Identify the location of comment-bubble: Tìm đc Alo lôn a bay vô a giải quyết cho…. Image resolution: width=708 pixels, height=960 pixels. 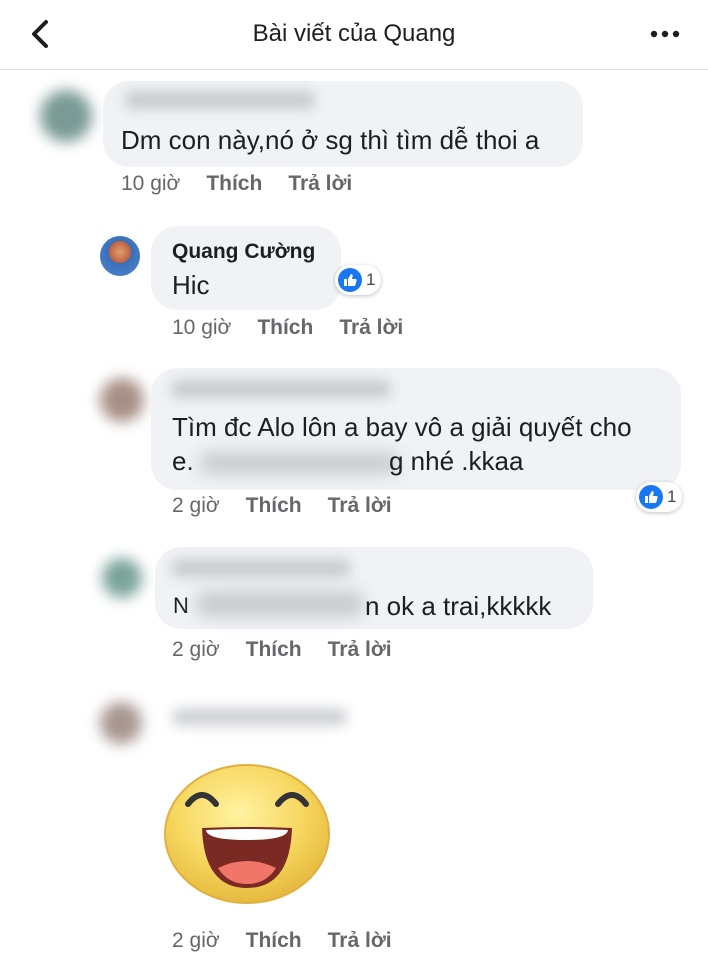
(416, 429).